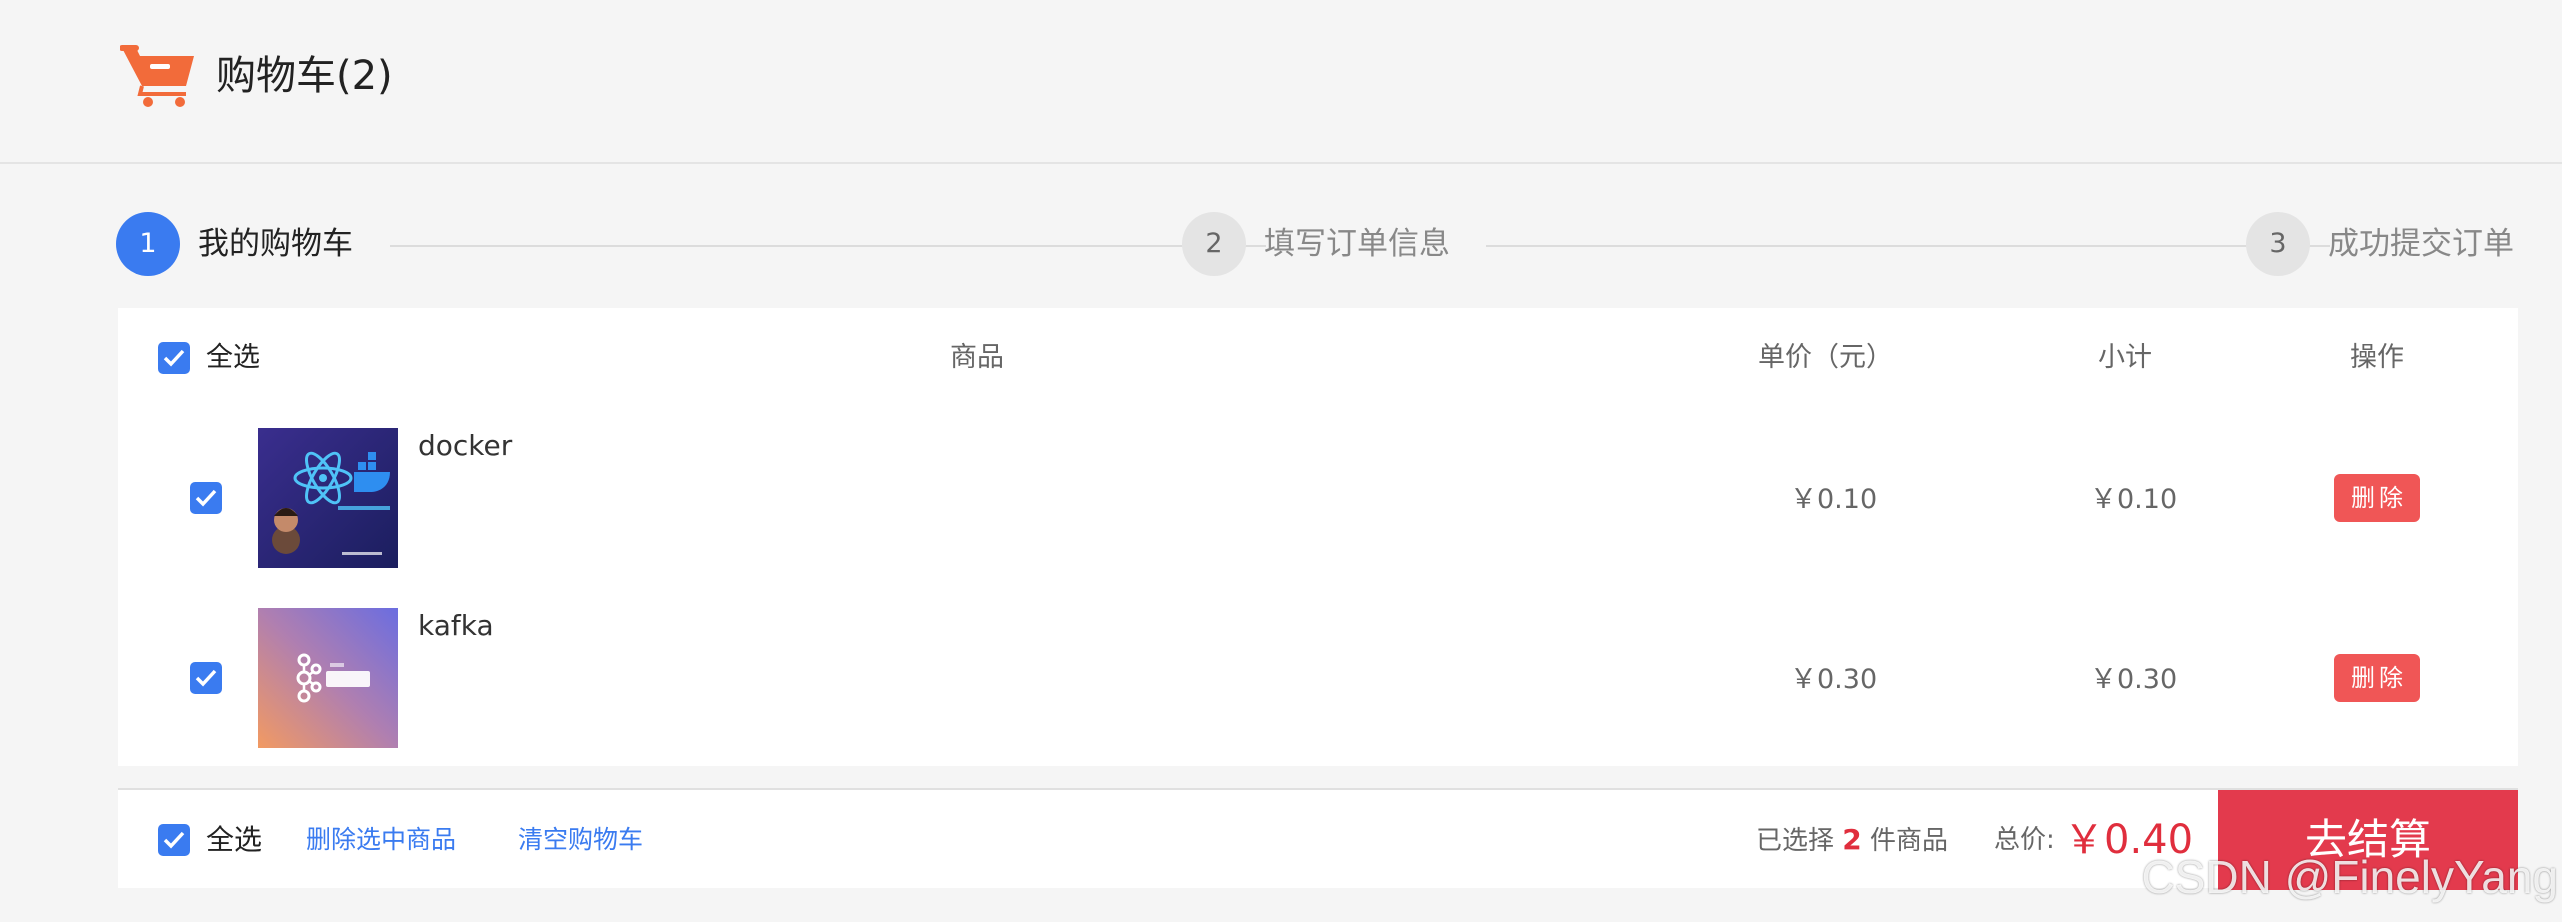 The image size is (2562, 922). I want to click on subtotal: ￥0.10, so click(2134, 499).